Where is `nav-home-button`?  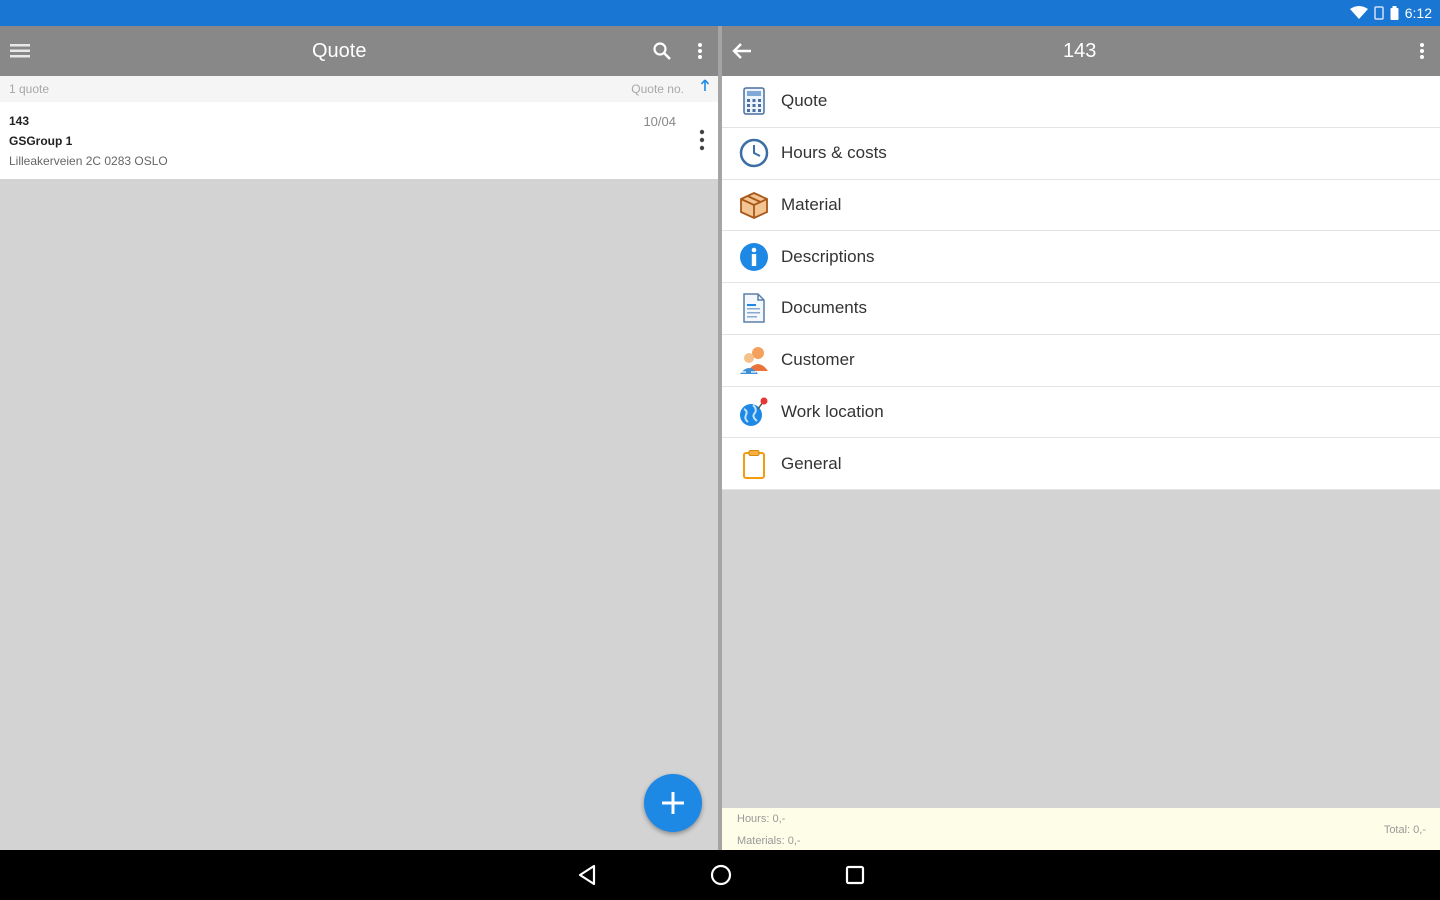
nav-home-button is located at coordinates (721, 875).